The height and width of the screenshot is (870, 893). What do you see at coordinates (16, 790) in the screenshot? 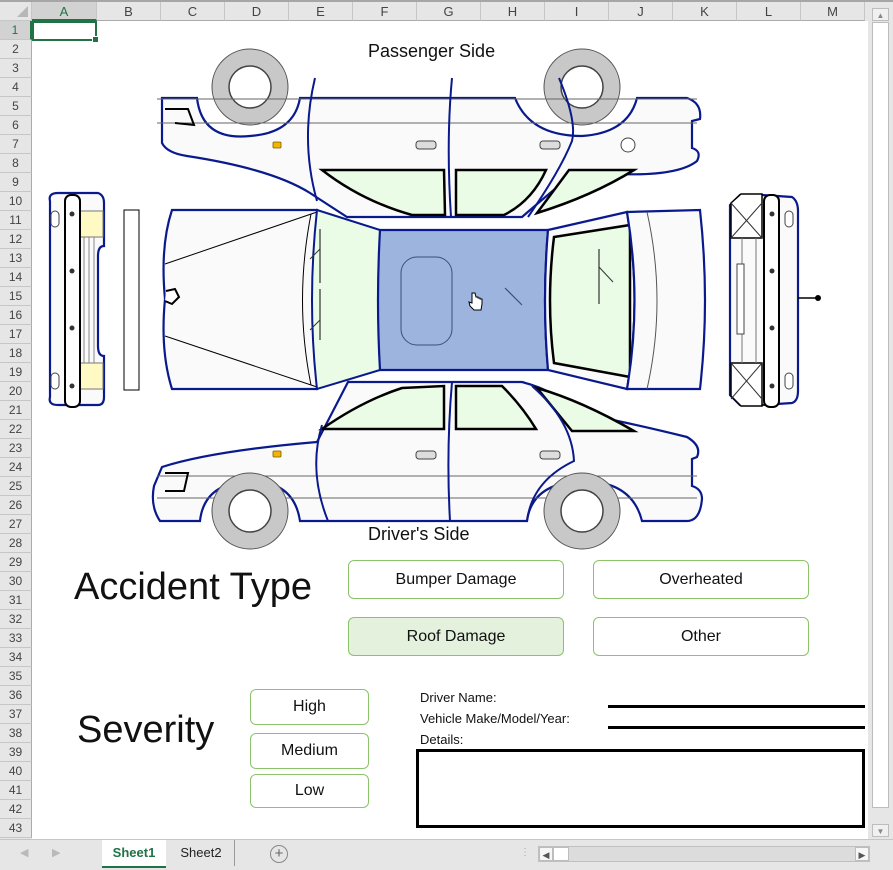
I see `row-header-41: 41` at bounding box center [16, 790].